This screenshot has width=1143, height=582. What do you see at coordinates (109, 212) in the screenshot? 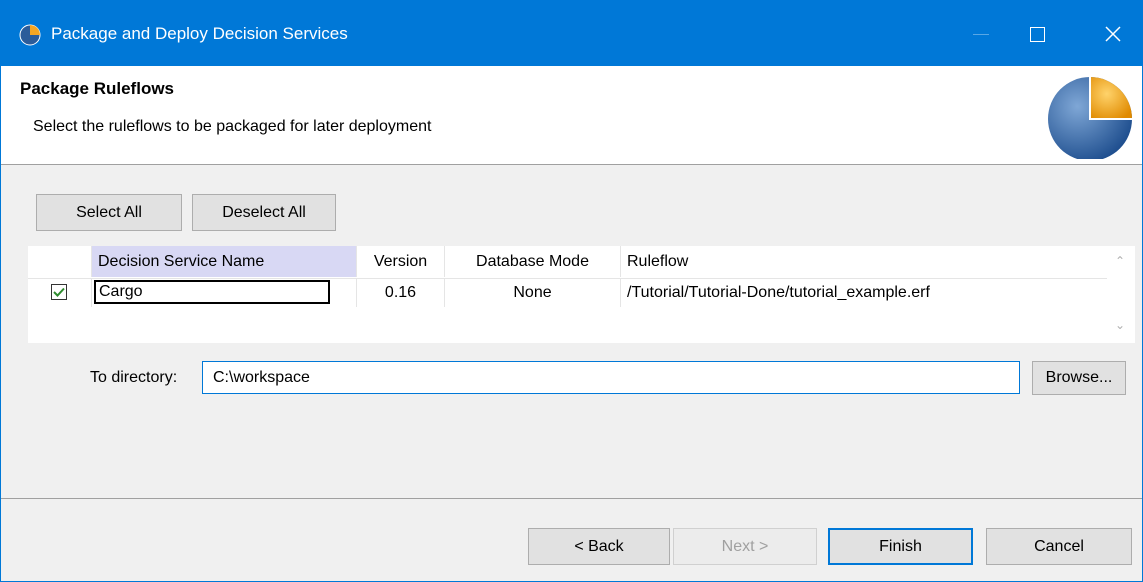
I see `select-all-button: Select All` at bounding box center [109, 212].